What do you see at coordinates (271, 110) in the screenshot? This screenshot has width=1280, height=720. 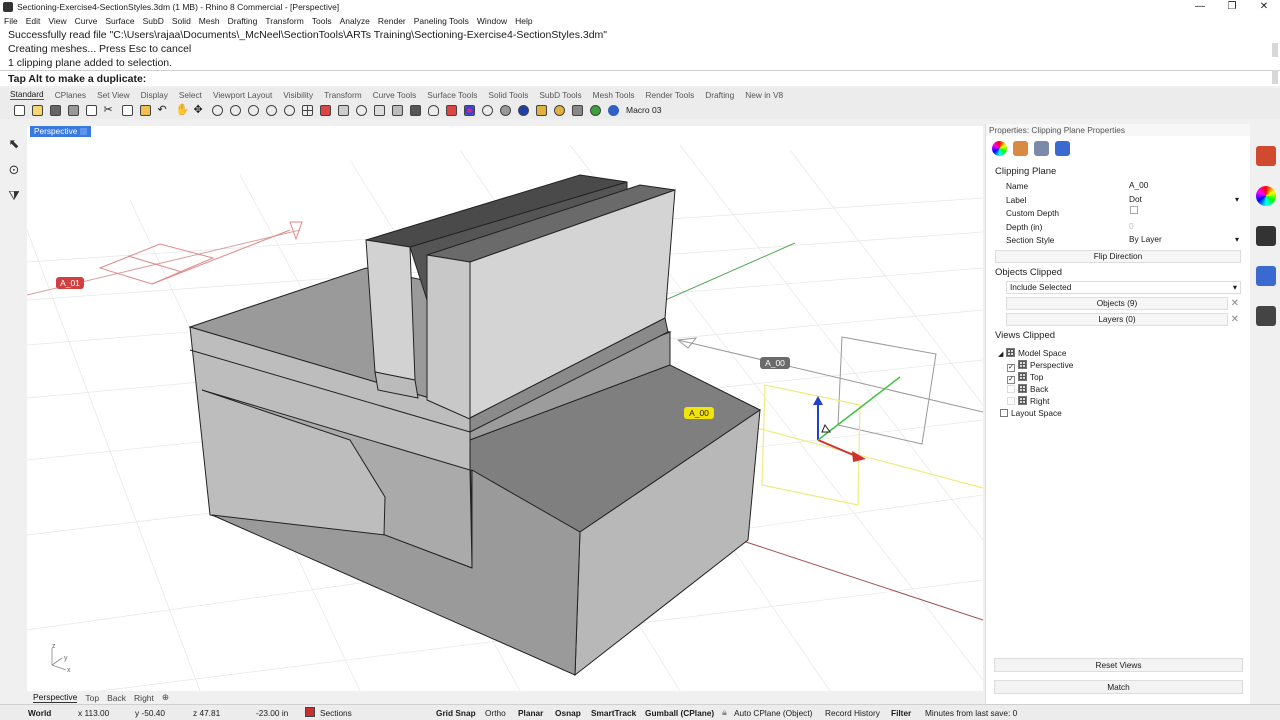 I see `zoom-selected-icon` at bounding box center [271, 110].